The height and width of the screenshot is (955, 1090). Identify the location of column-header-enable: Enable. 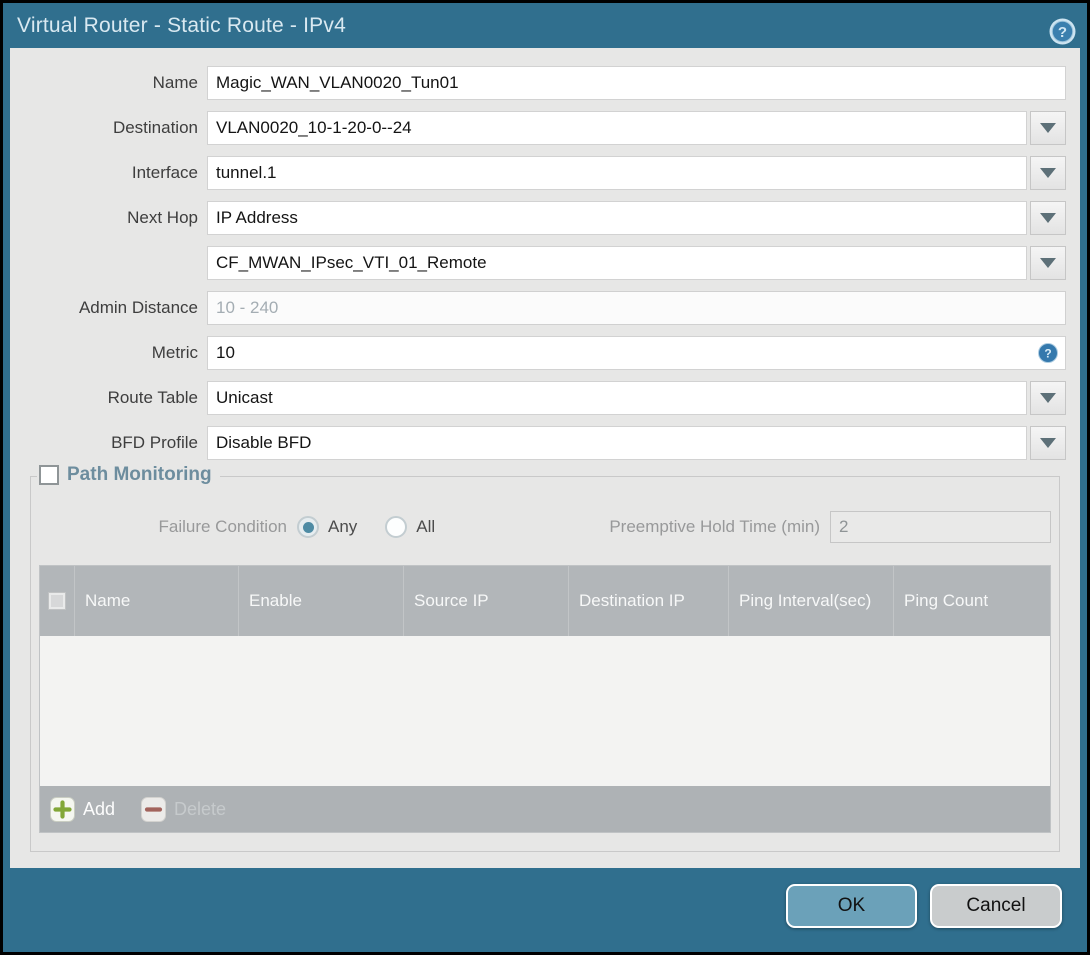
(320, 601).